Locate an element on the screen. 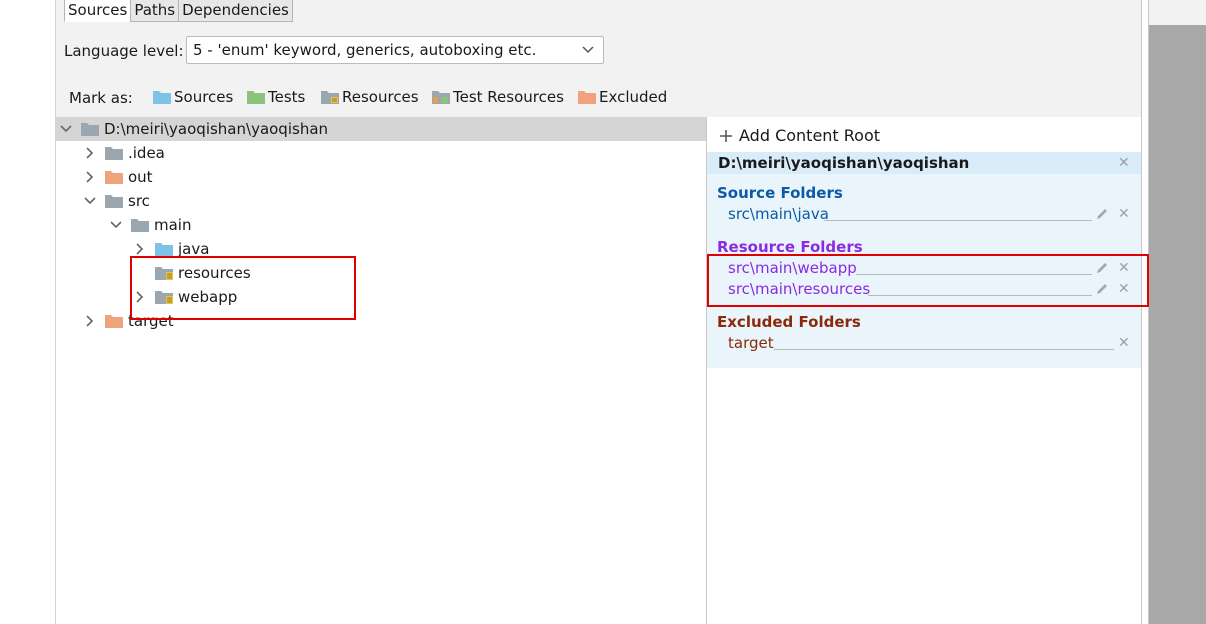 The height and width of the screenshot is (624, 1206). test-resources-folder-icon is located at coordinates (441, 97).